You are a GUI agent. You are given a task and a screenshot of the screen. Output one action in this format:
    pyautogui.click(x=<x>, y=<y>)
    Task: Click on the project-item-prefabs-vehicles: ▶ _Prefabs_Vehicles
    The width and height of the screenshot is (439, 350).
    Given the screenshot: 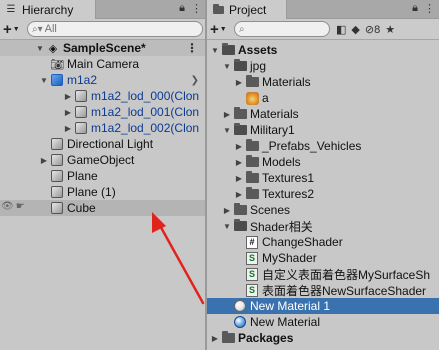 What is the action you would take?
    pyautogui.click(x=323, y=146)
    